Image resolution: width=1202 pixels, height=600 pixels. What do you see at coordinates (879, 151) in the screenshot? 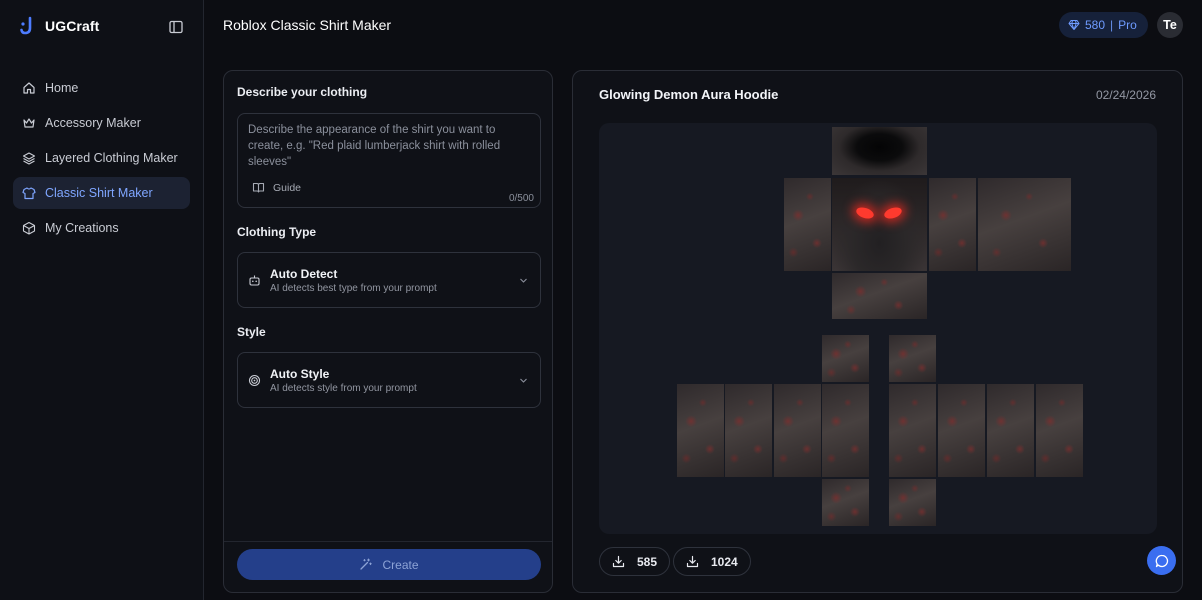
I see `template-tile-hood-top` at bounding box center [879, 151].